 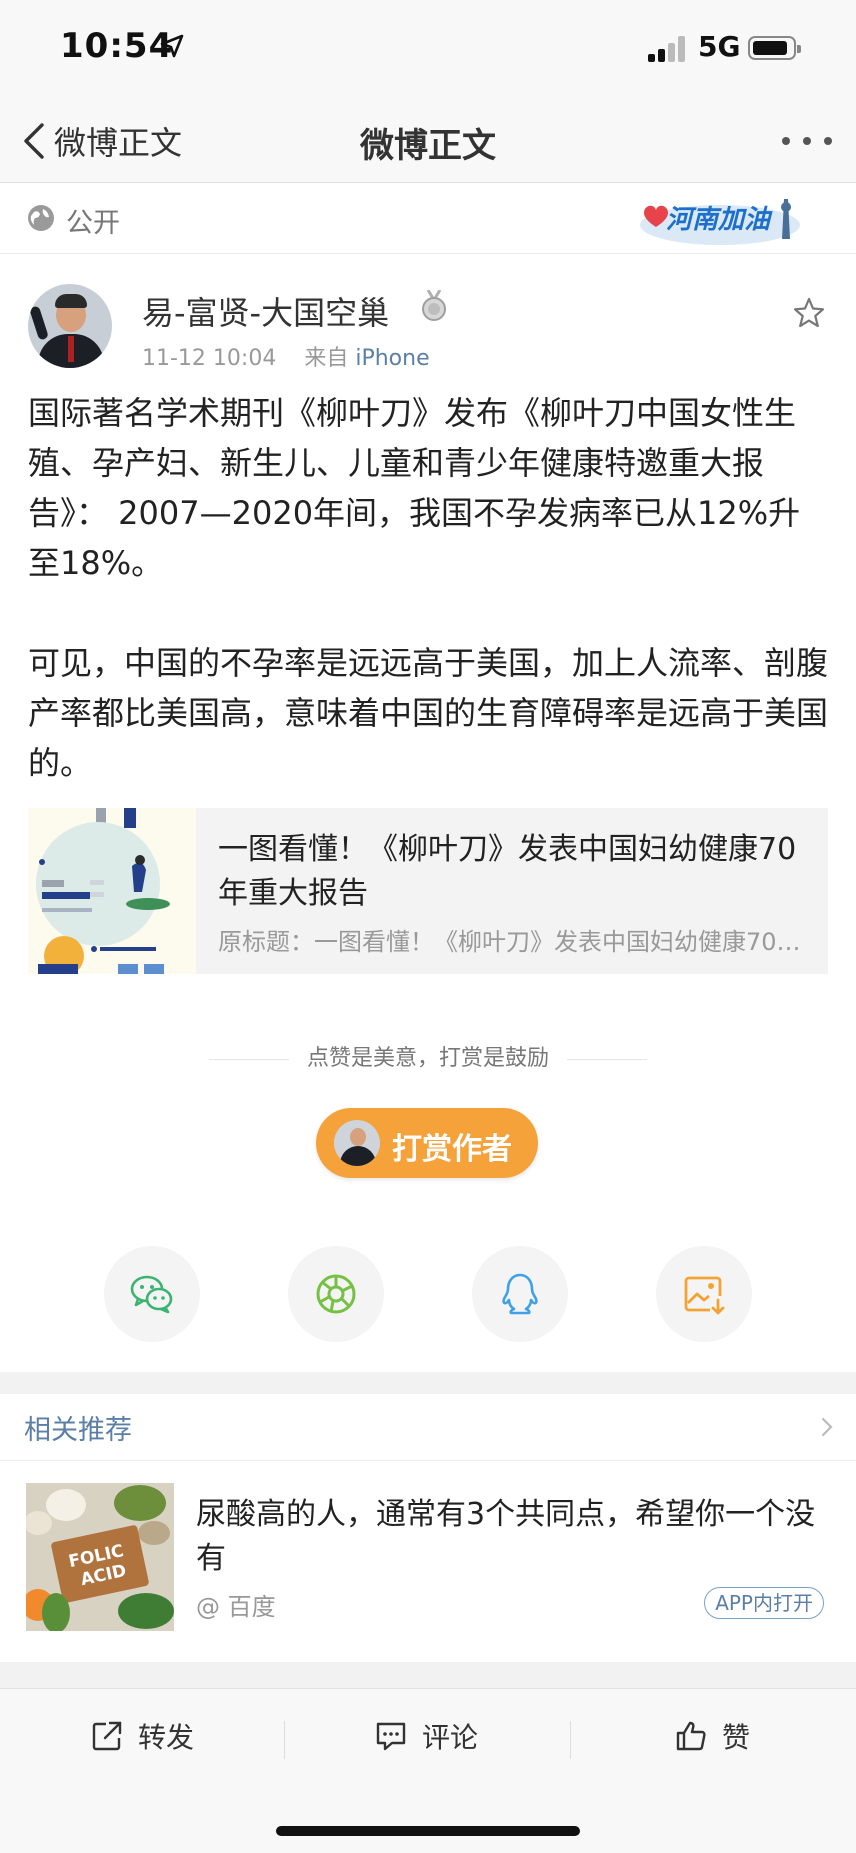 I want to click on save-image-icon, so click(x=704, y=1295).